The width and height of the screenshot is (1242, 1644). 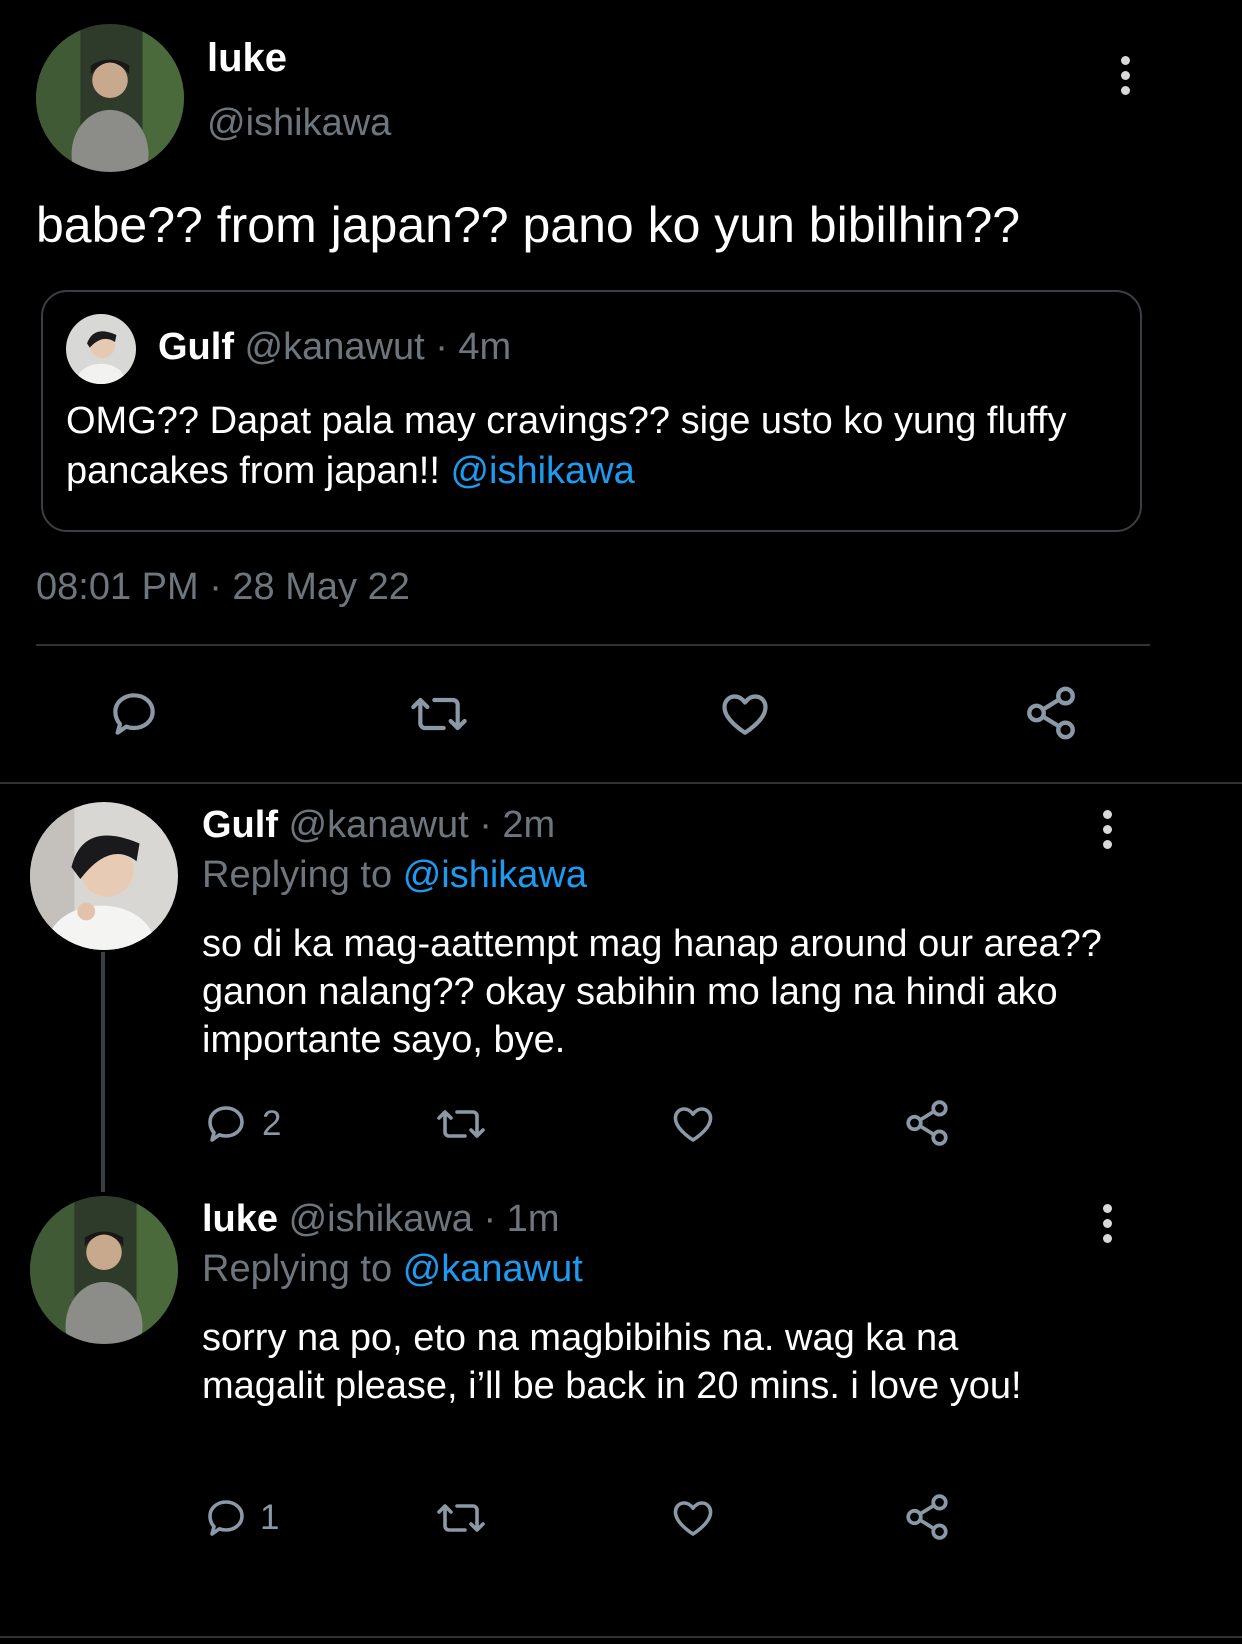 I want to click on main-timestamp: 08:01 PM · 28 May 22, so click(x=223, y=587).